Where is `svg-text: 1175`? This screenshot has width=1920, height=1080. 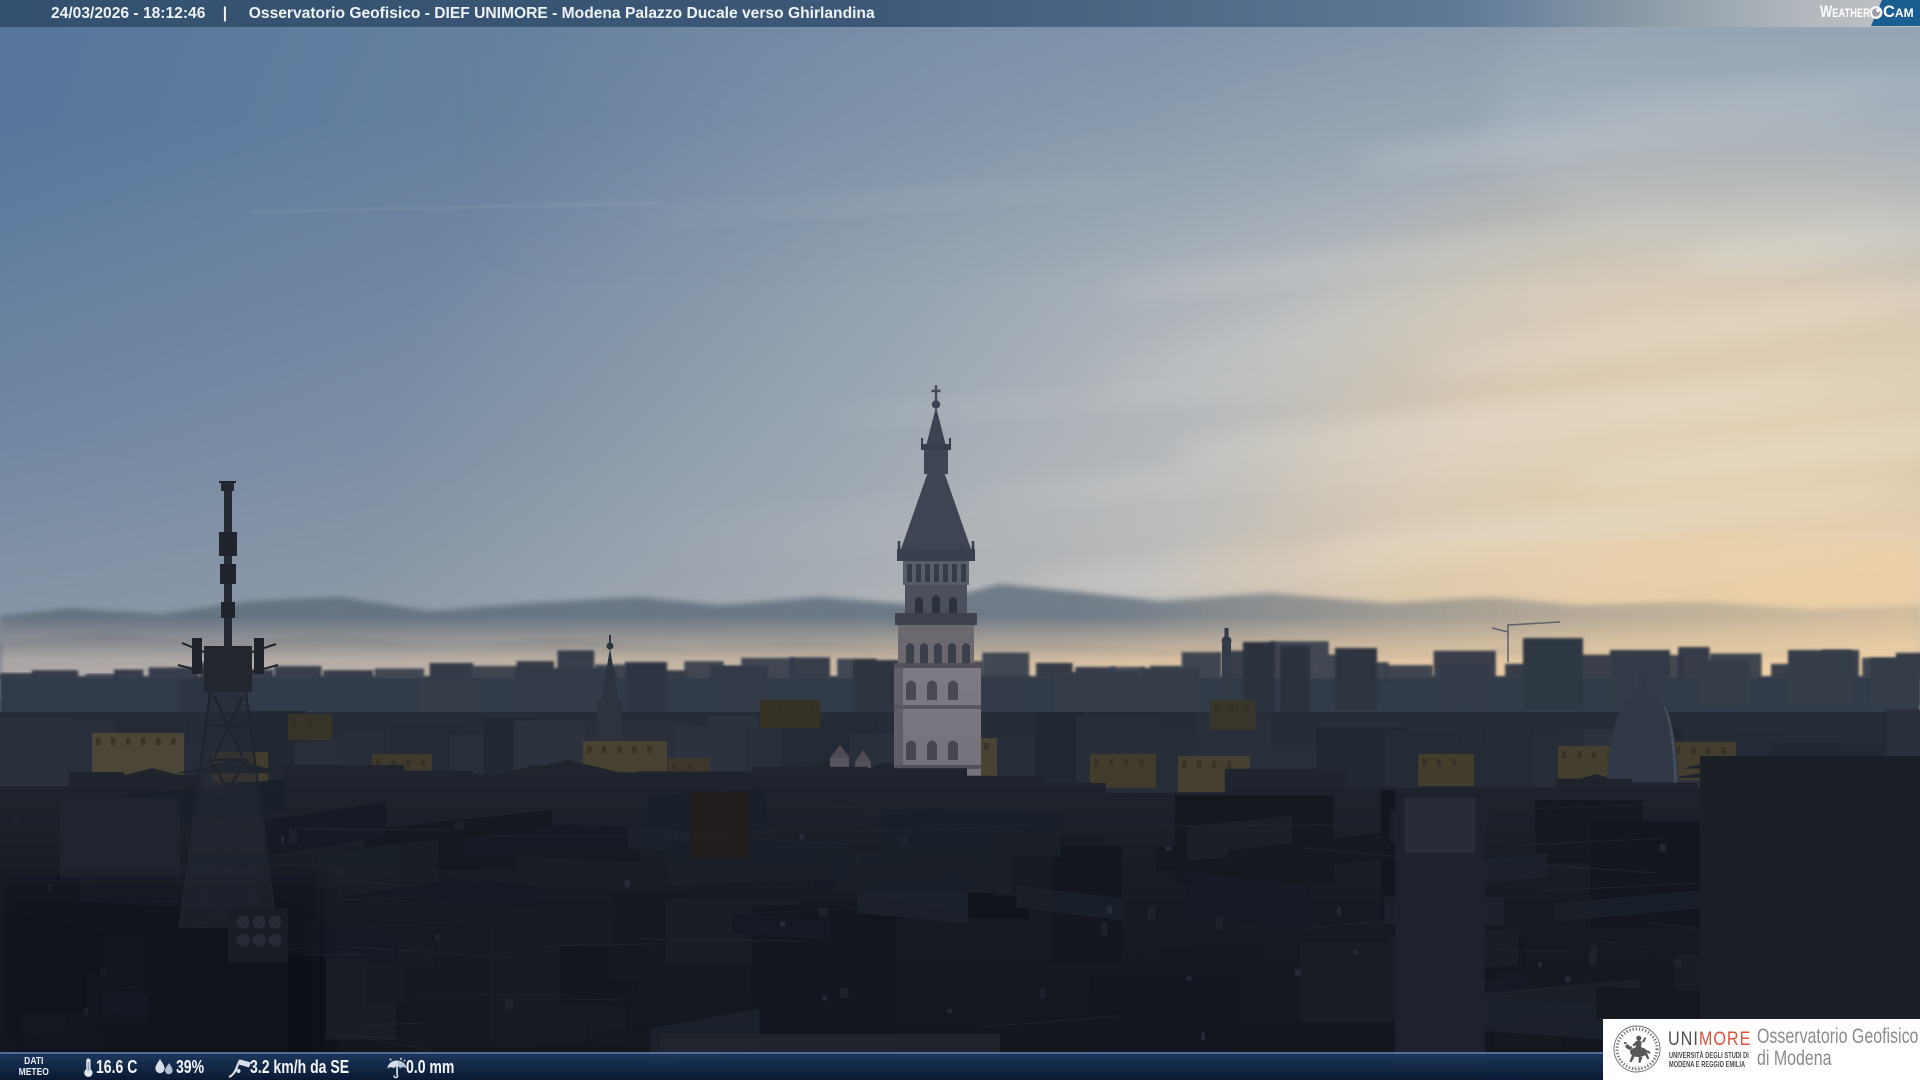 svg-text: 1175 is located at coordinates (1637, 1068).